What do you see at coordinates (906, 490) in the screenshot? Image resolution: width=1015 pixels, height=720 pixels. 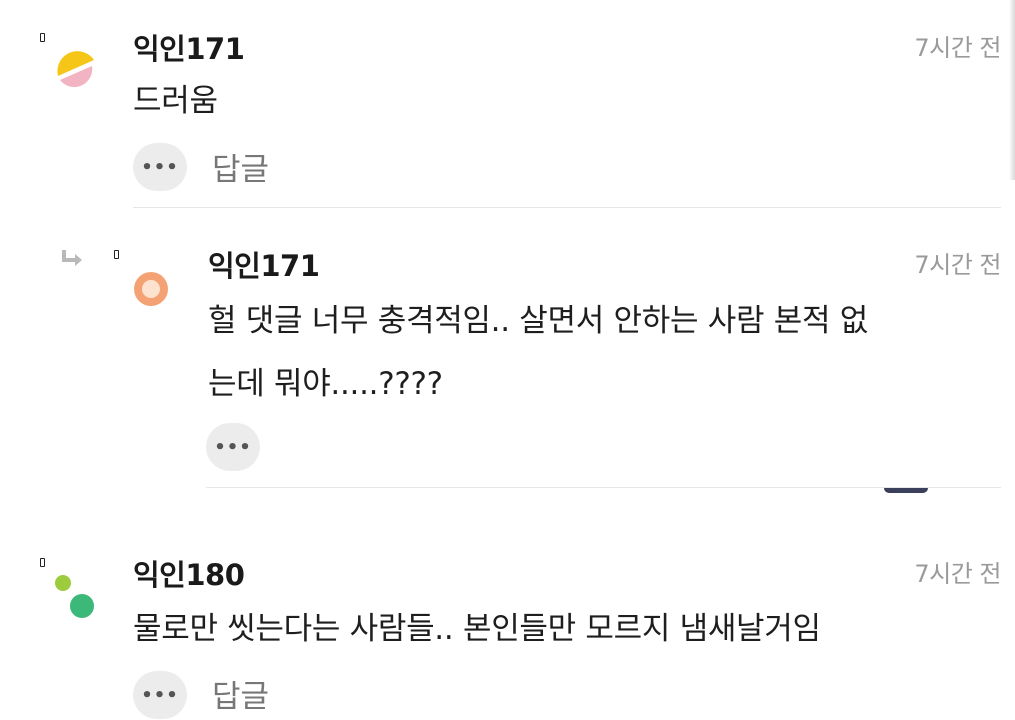 I see `partial-element` at bounding box center [906, 490].